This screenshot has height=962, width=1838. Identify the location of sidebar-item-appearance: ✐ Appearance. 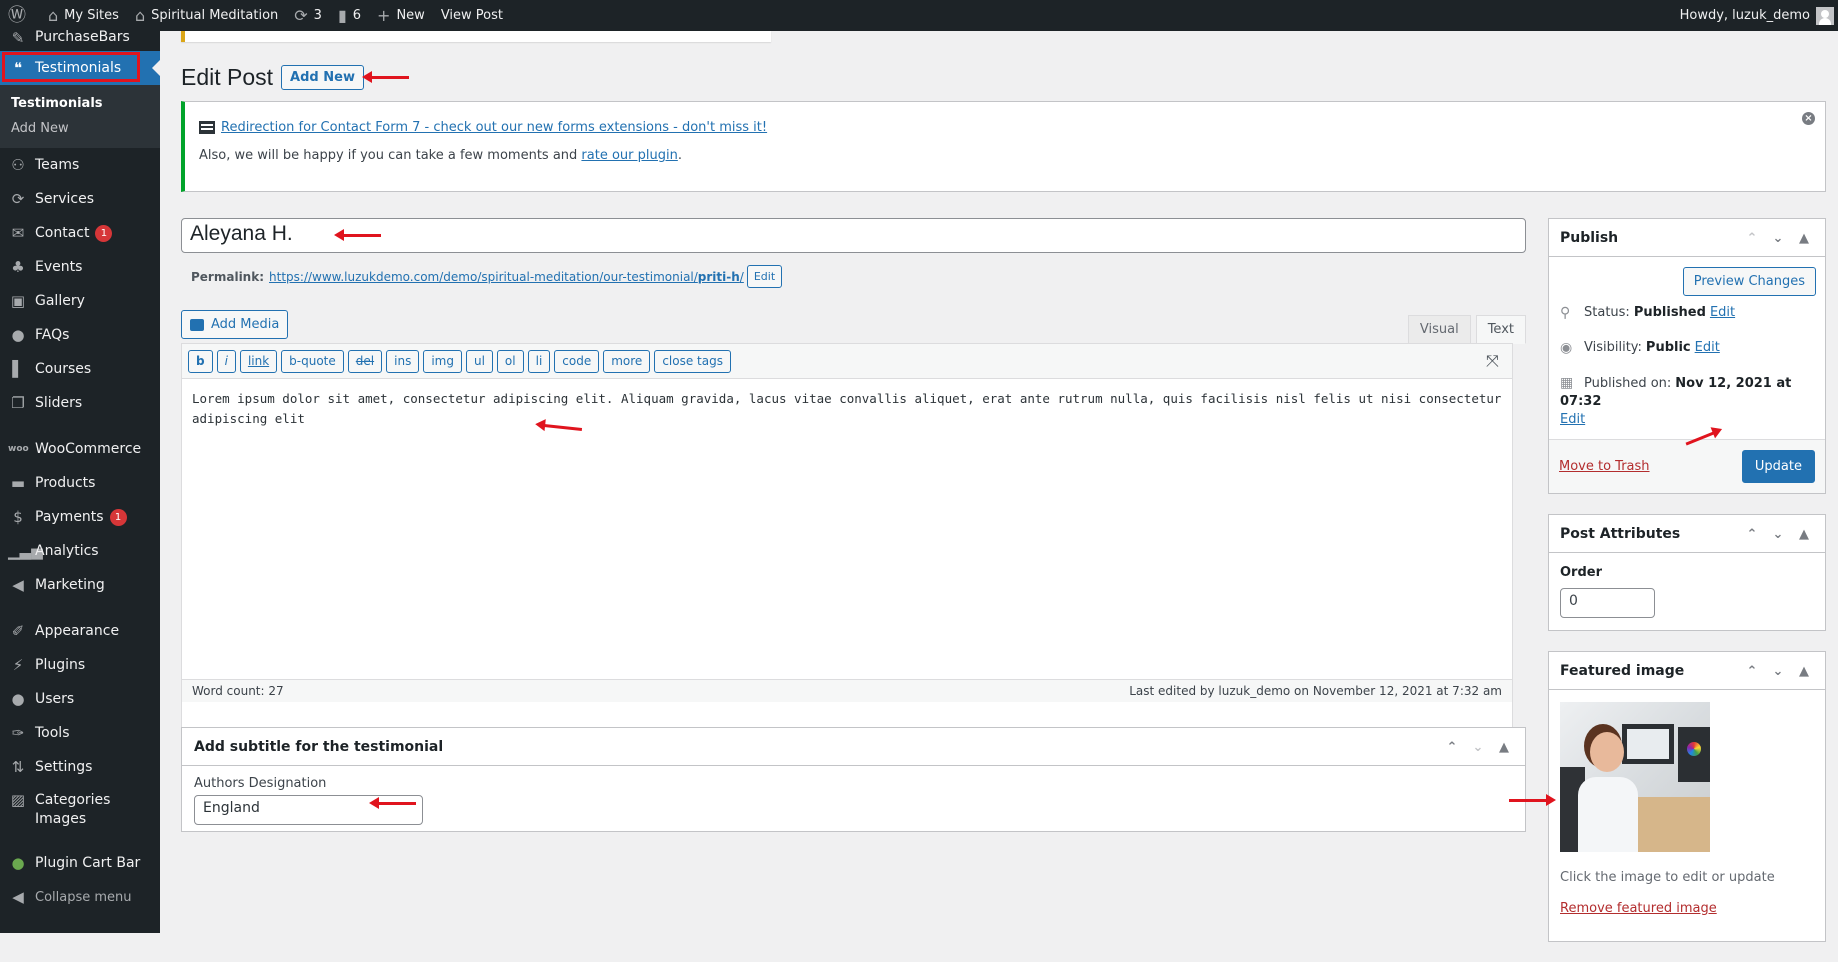
(80, 631).